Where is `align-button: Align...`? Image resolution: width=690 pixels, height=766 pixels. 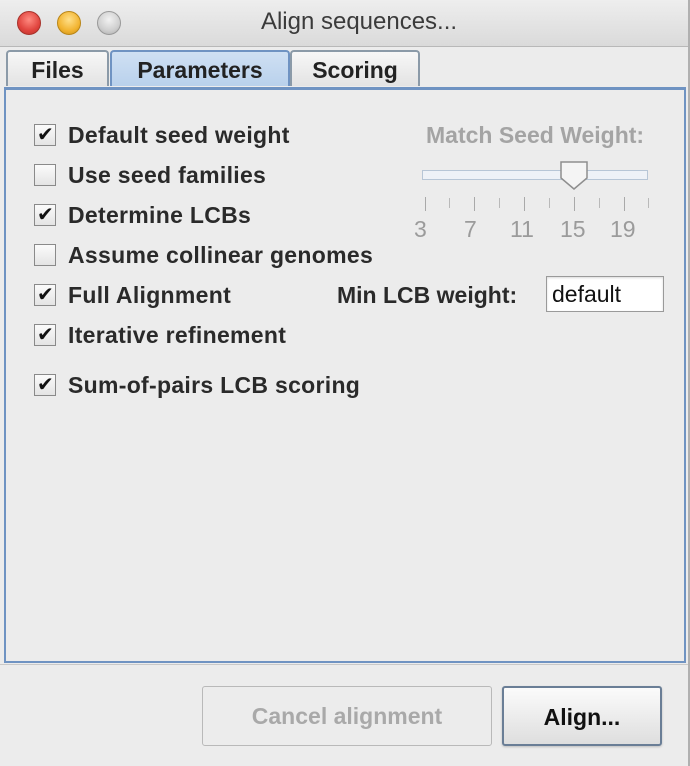
align-button: Align... is located at coordinates (582, 716).